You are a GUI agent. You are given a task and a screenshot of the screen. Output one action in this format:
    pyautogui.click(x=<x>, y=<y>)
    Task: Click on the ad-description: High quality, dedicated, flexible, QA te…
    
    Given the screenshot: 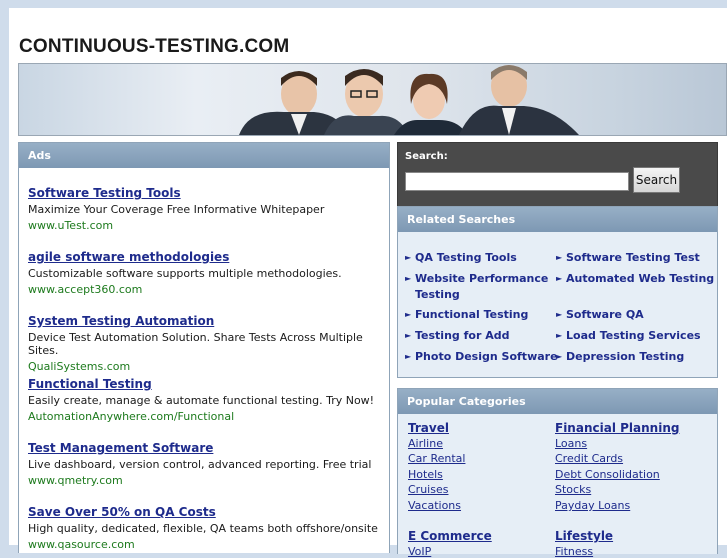 What is the action you would take?
    pyautogui.click(x=203, y=528)
    